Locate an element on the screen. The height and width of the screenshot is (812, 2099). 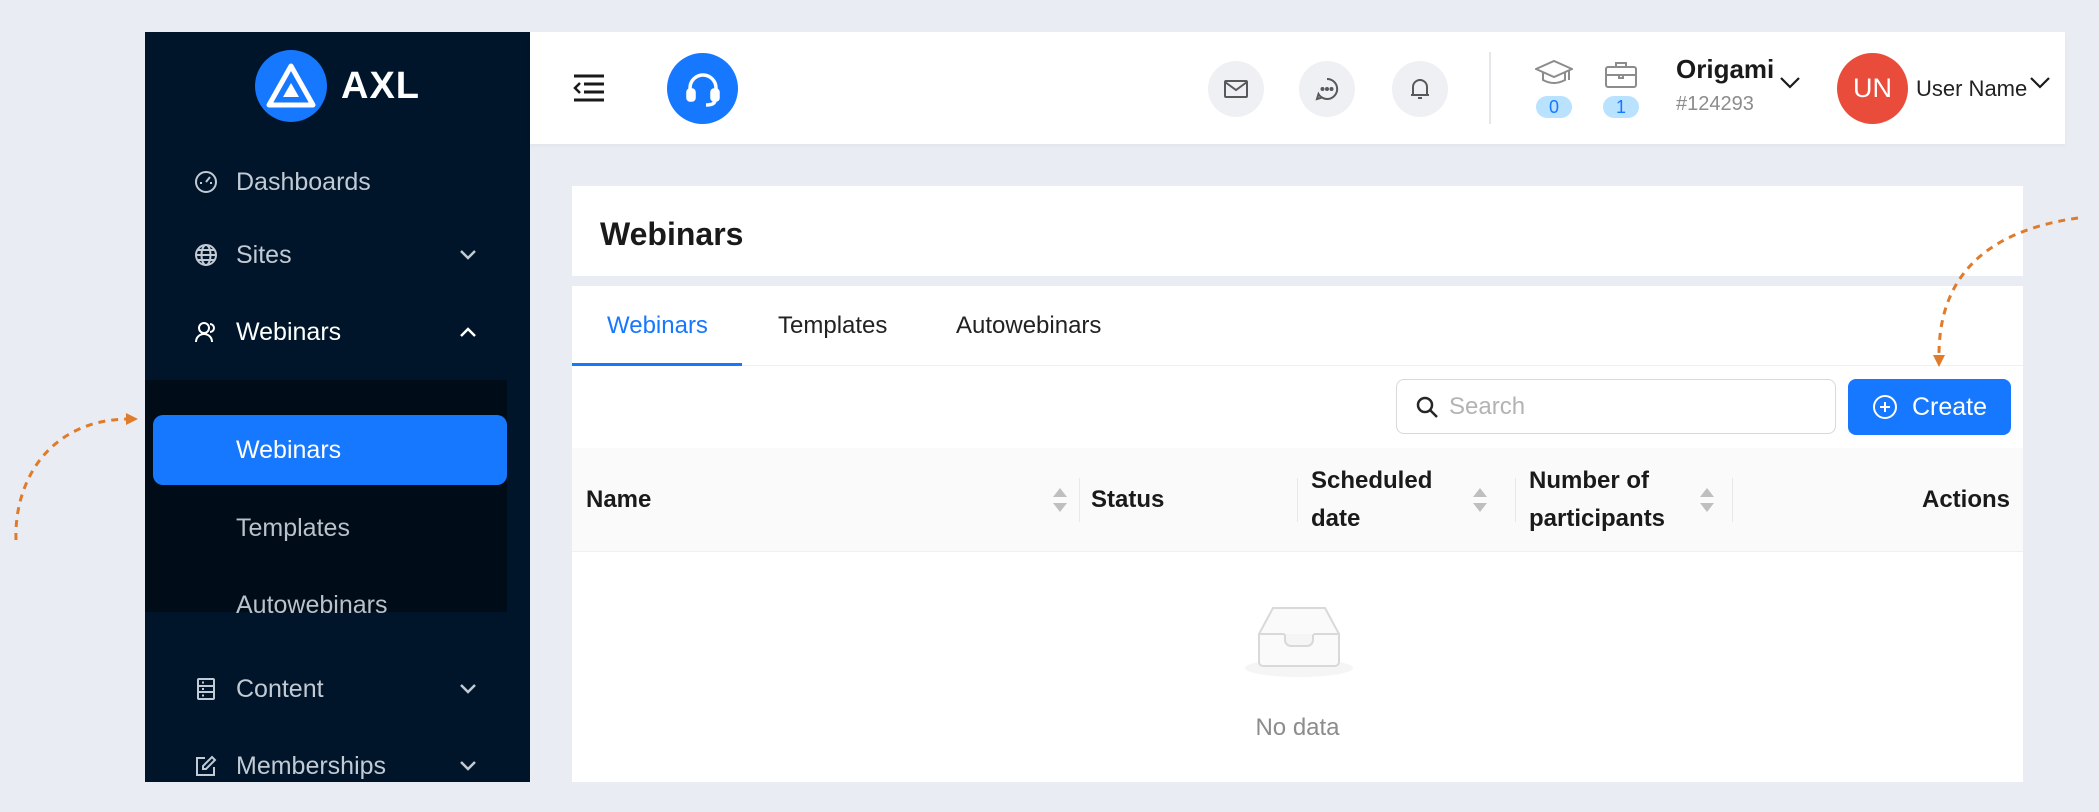
sidebar-item-memberships: Memberships is located at coordinates (337, 766).